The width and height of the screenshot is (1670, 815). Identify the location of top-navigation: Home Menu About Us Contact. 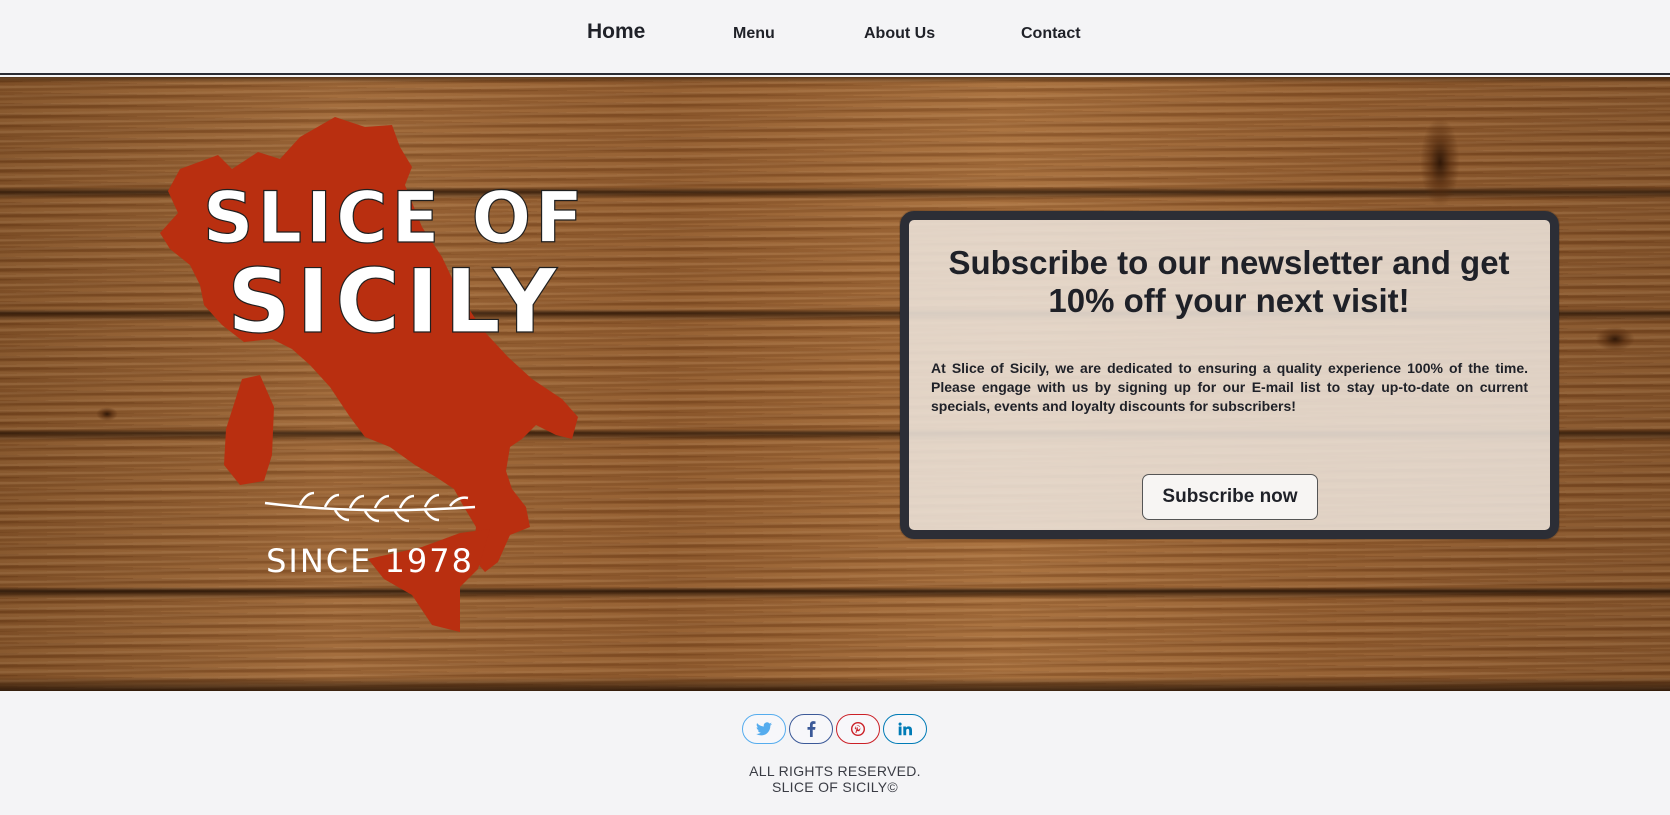
(835, 37).